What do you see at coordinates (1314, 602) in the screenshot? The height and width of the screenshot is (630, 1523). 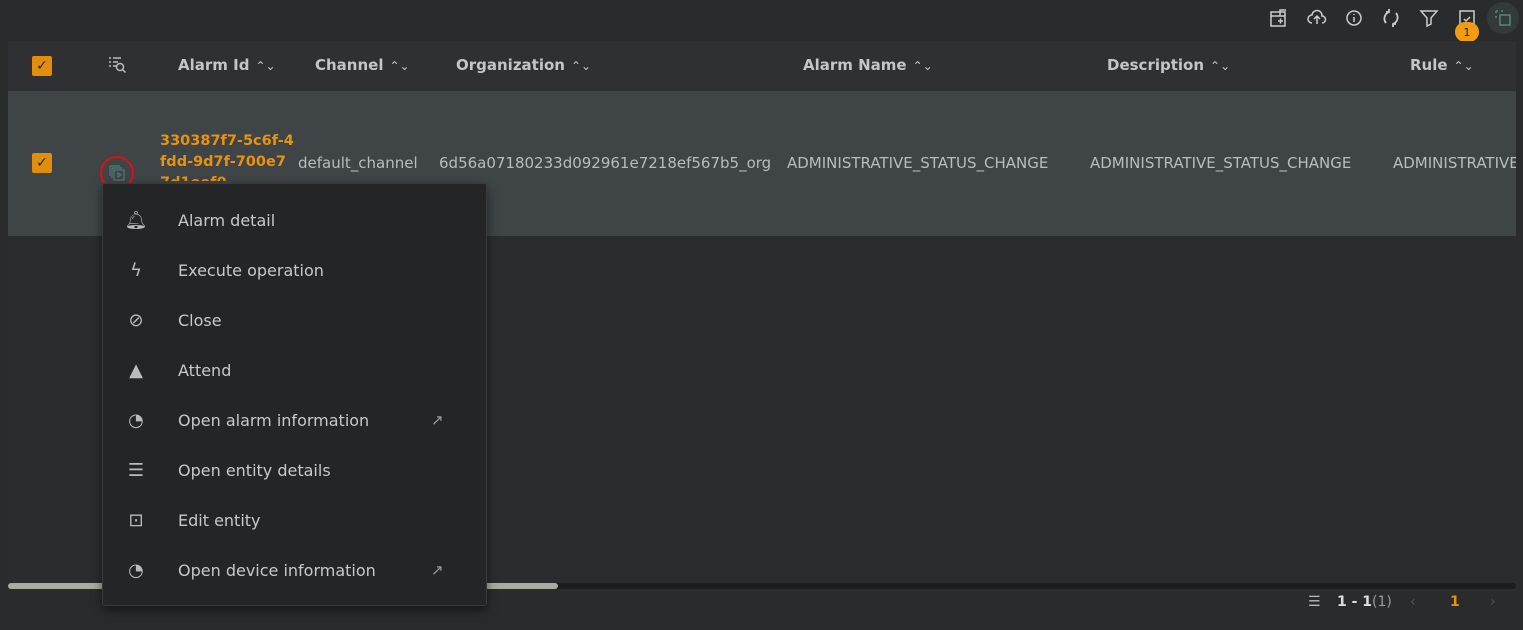 I see `page-size-icon: ☰` at bounding box center [1314, 602].